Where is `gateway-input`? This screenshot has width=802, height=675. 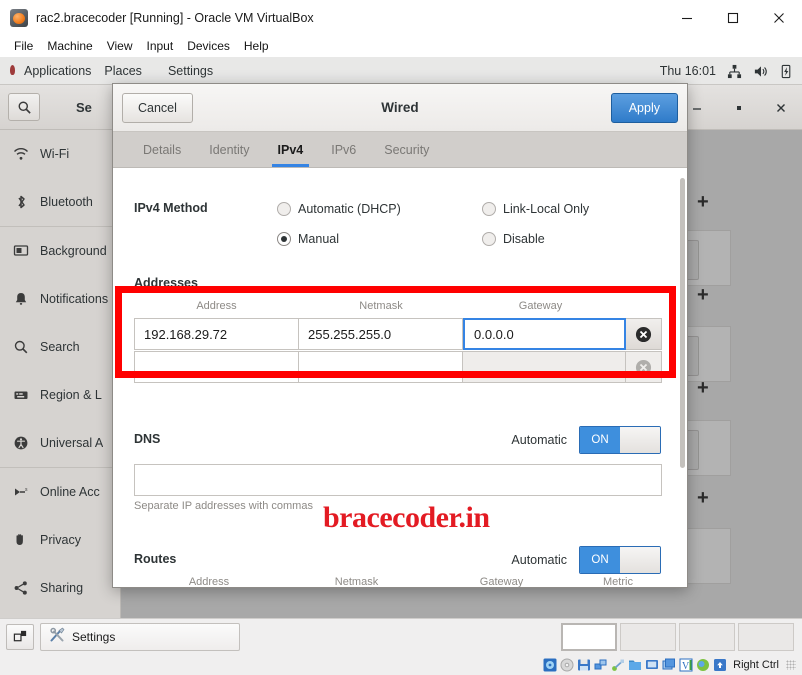
gateway-input is located at coordinates (544, 367).